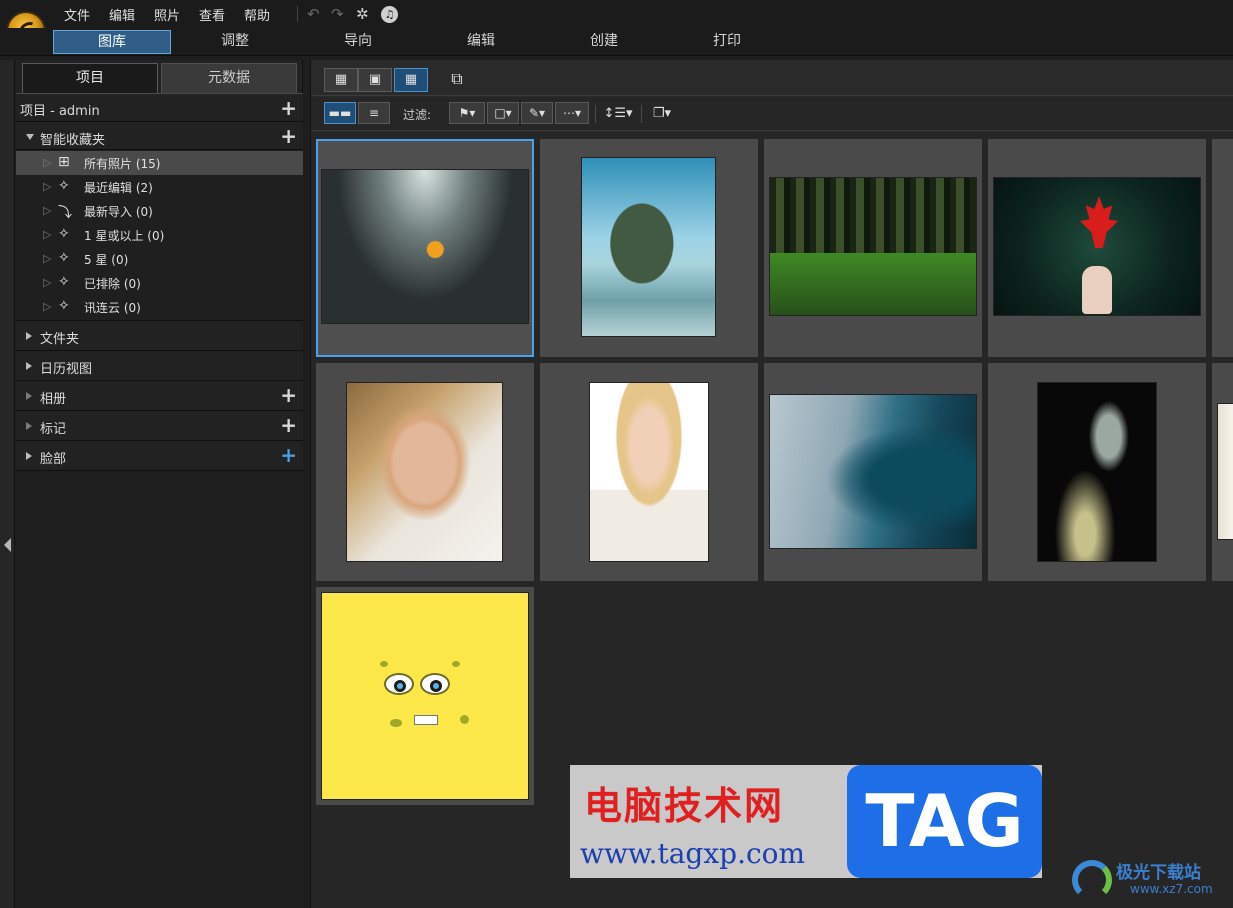 The image size is (1233, 908). Describe the element at coordinates (288, 455) in the screenshot. I see `add-face-icon: +` at that location.